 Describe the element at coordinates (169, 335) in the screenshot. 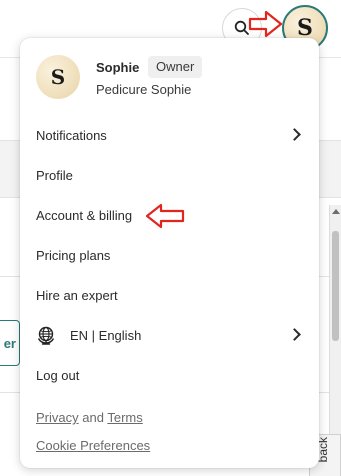

I see `menu-item-language: EN | English` at that location.